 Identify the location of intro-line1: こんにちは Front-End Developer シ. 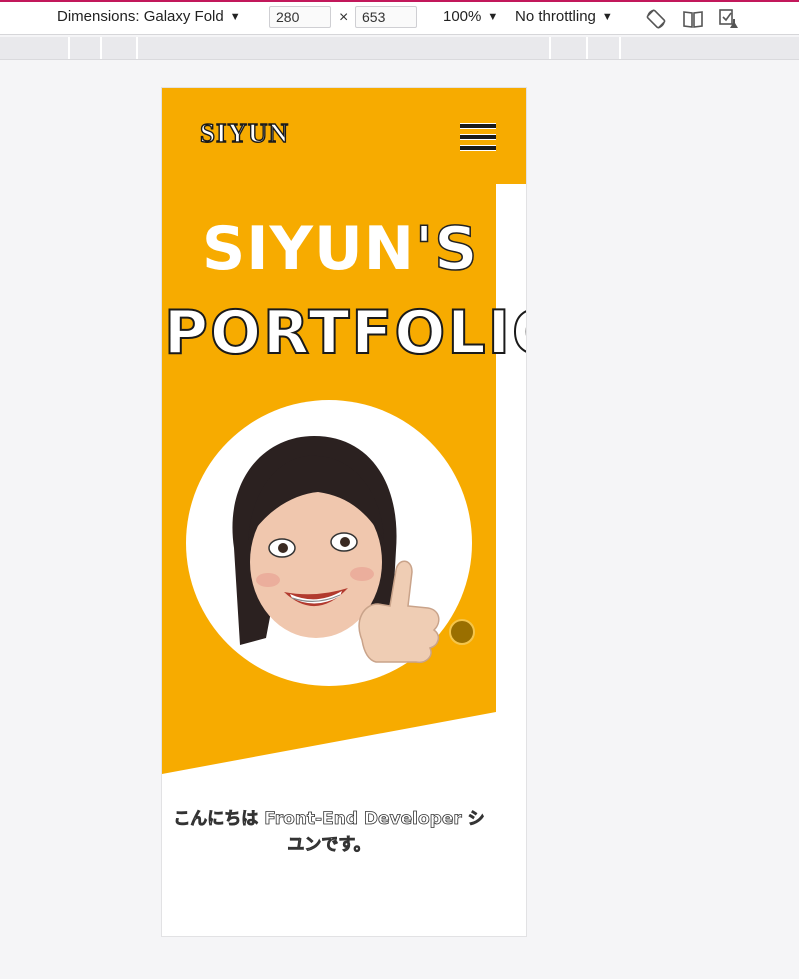
(329, 819).